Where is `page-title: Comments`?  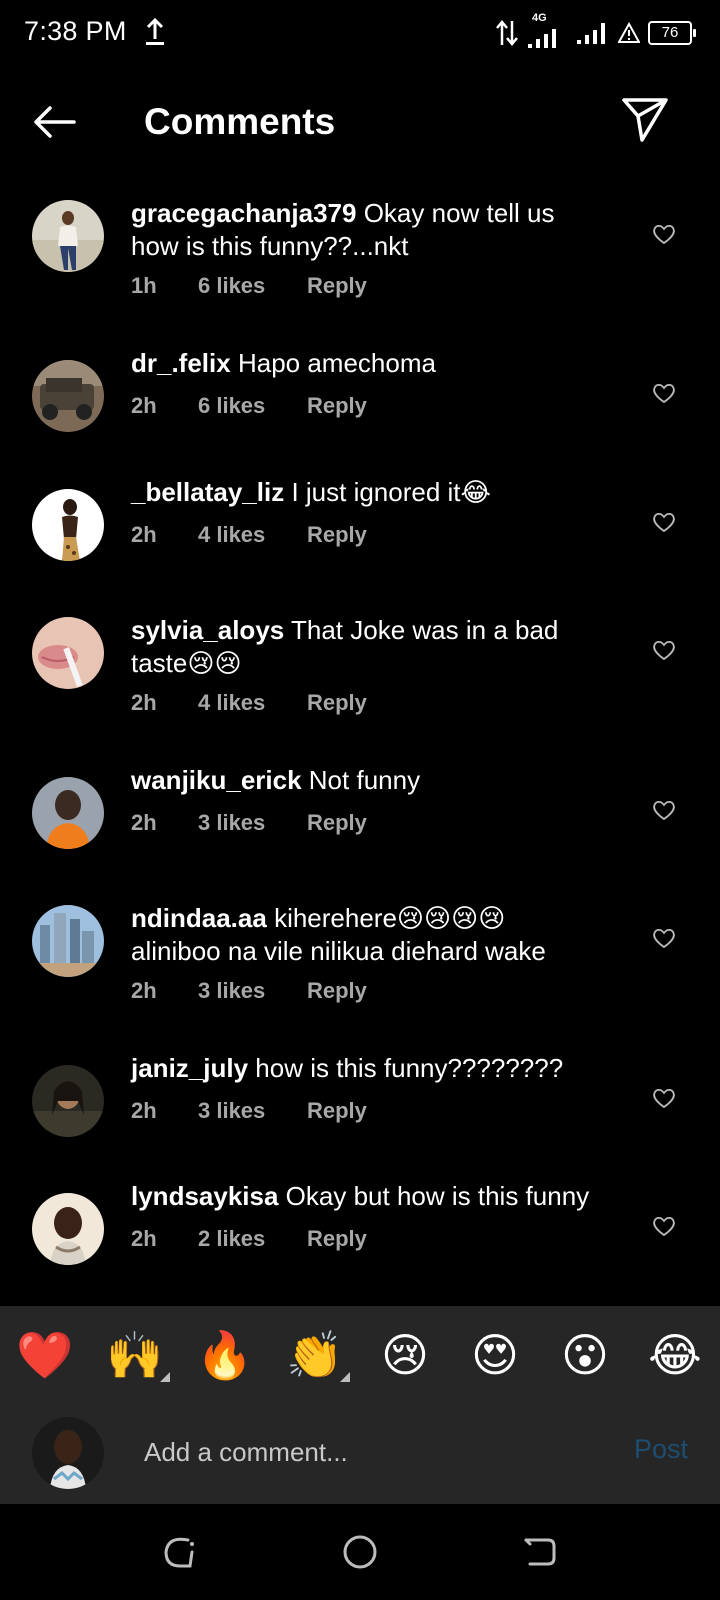
page-title: Comments is located at coordinates (240, 121).